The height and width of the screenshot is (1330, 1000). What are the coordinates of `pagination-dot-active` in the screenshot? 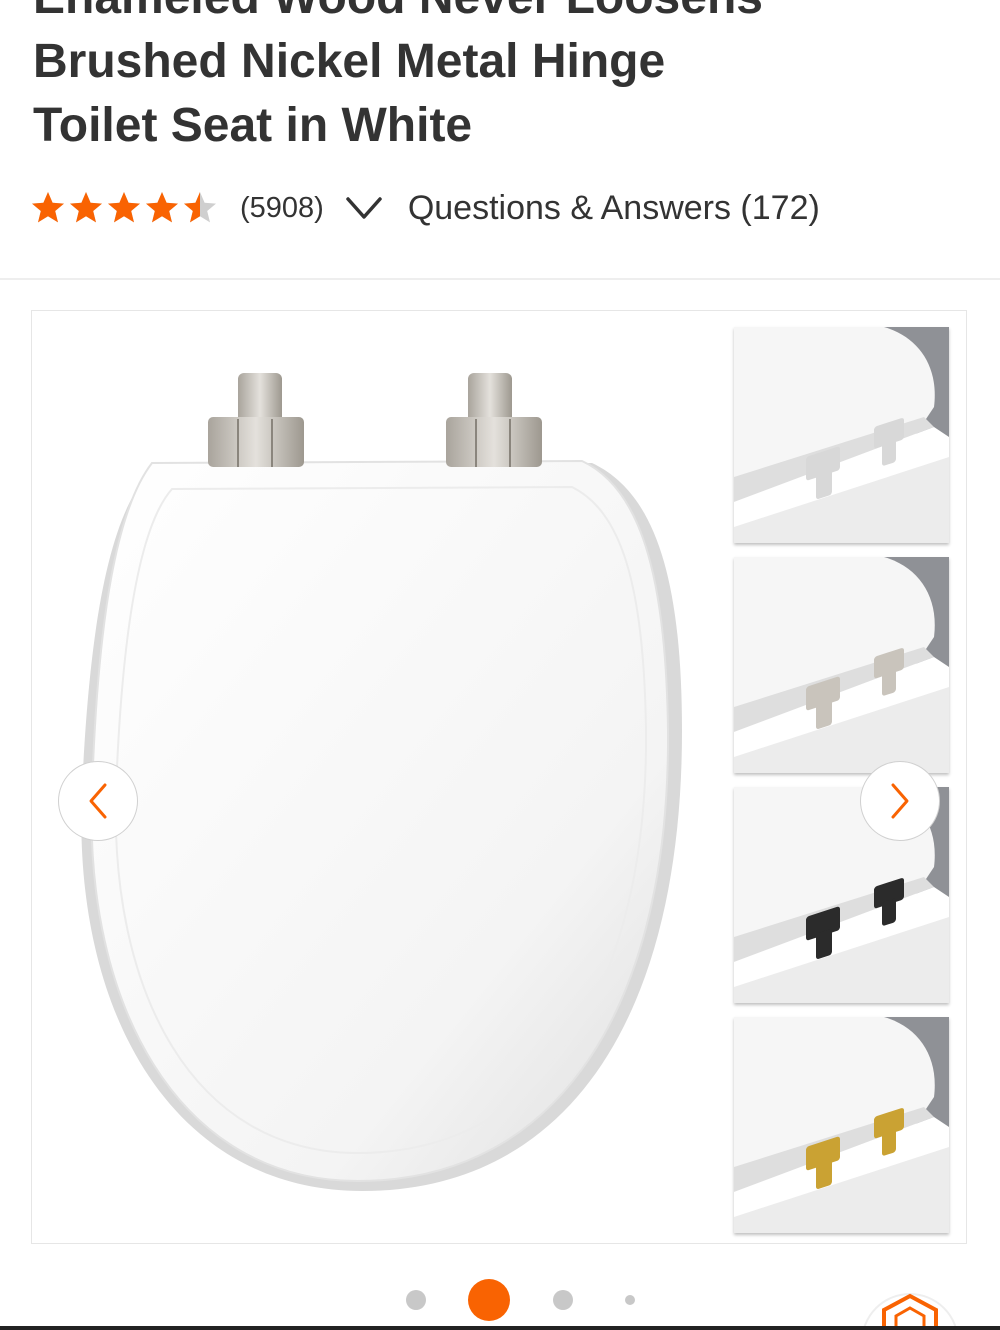 It's located at (489, 1300).